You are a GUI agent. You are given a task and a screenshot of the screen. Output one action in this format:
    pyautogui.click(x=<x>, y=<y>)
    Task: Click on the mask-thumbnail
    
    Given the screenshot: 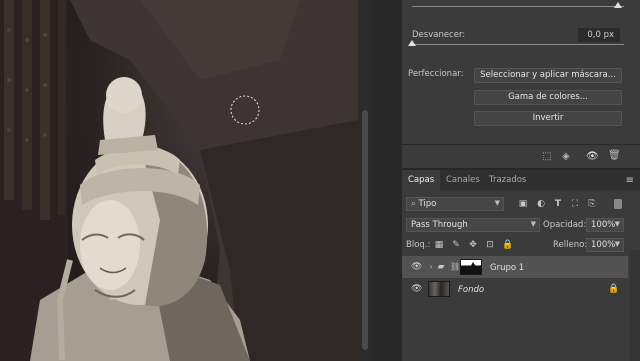 What is the action you would take?
    pyautogui.click(x=471, y=267)
    